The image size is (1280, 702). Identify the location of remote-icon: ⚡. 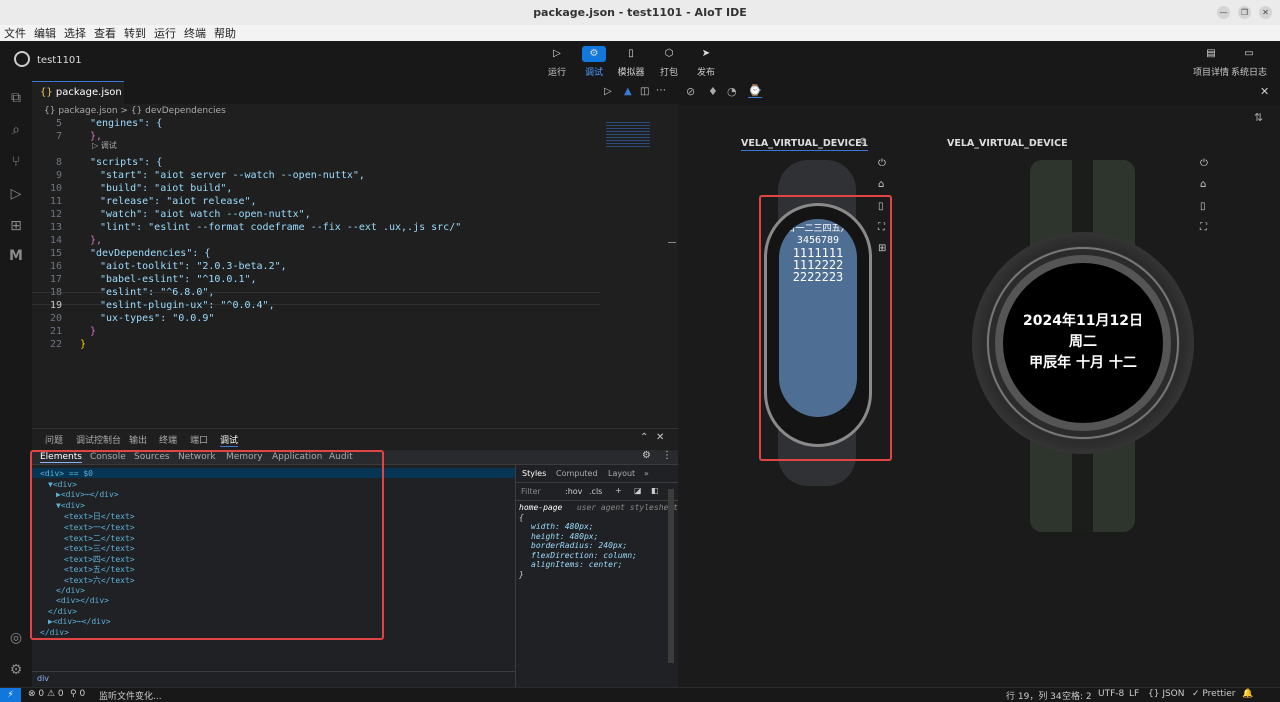
(10, 695).